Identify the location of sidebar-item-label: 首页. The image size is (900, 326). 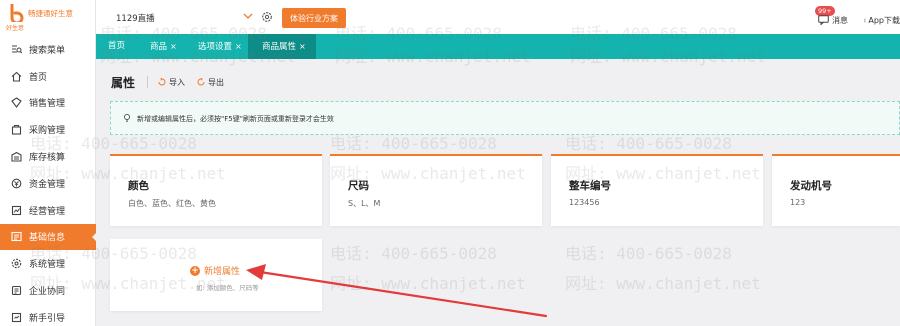
(38, 77).